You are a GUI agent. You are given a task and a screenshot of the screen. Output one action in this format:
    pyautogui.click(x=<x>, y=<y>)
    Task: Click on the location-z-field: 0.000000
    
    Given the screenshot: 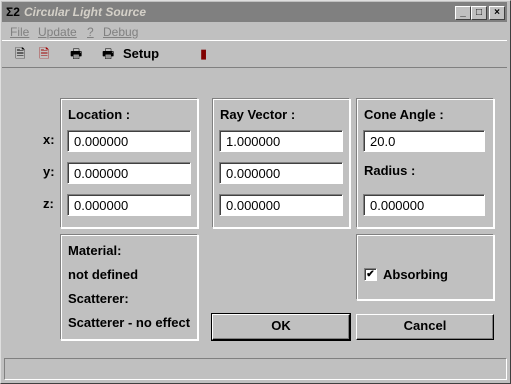 What is the action you would take?
    pyautogui.click(x=129, y=205)
    